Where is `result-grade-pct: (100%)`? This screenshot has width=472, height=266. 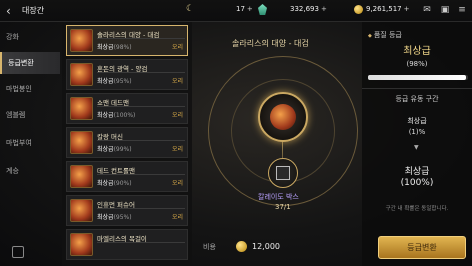
result-grade-pct: (100%) is located at coordinates (417, 183).